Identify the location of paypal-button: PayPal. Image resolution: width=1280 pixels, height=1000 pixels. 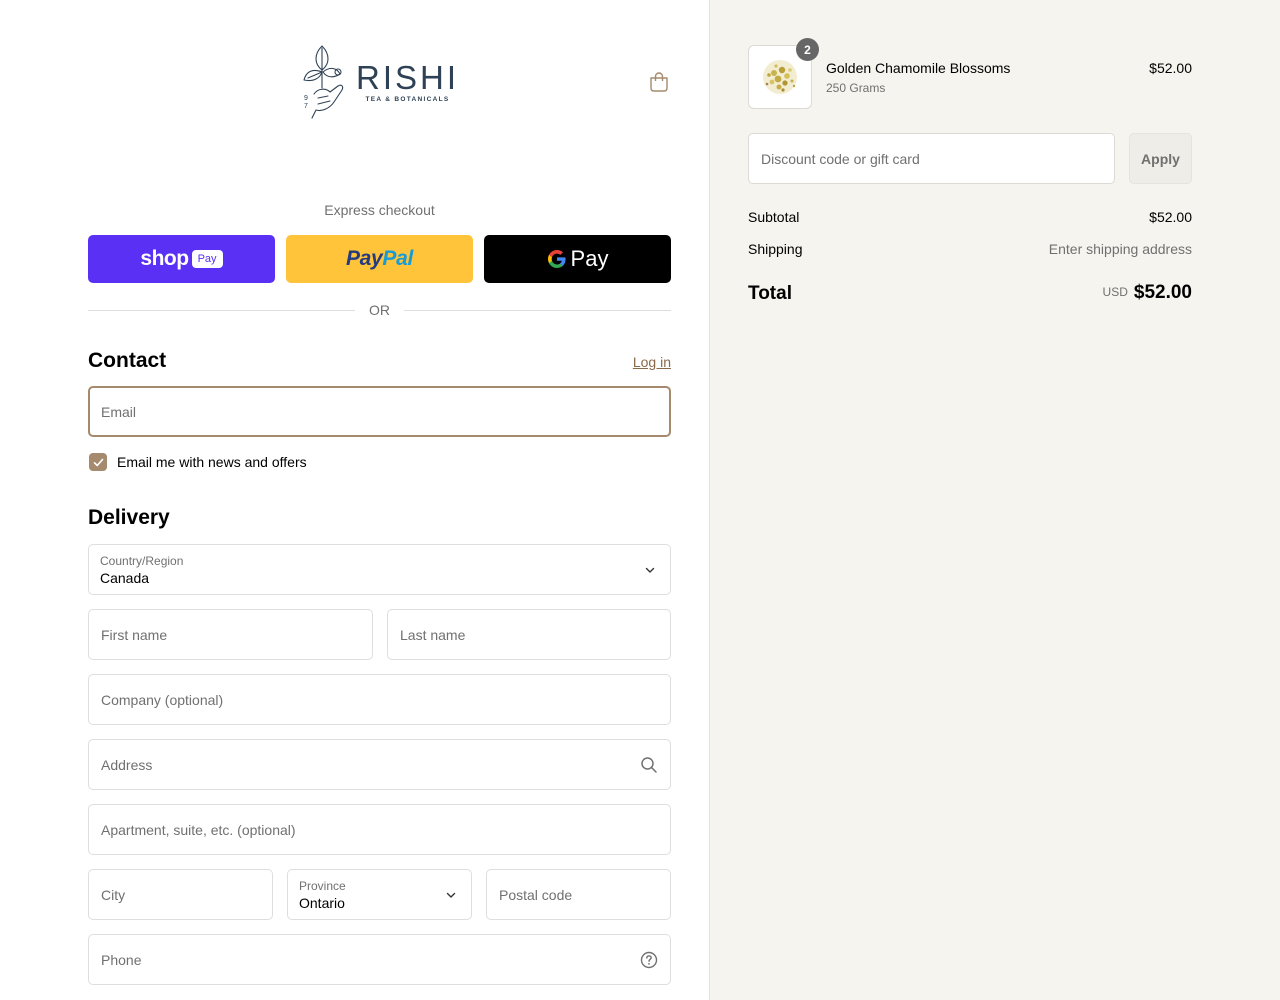
(379, 259).